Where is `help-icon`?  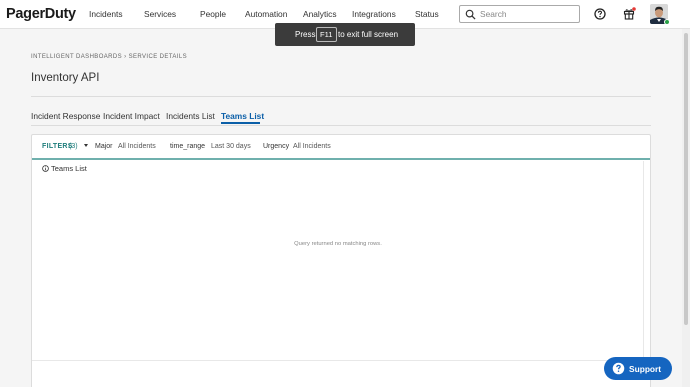 help-icon is located at coordinates (600, 14).